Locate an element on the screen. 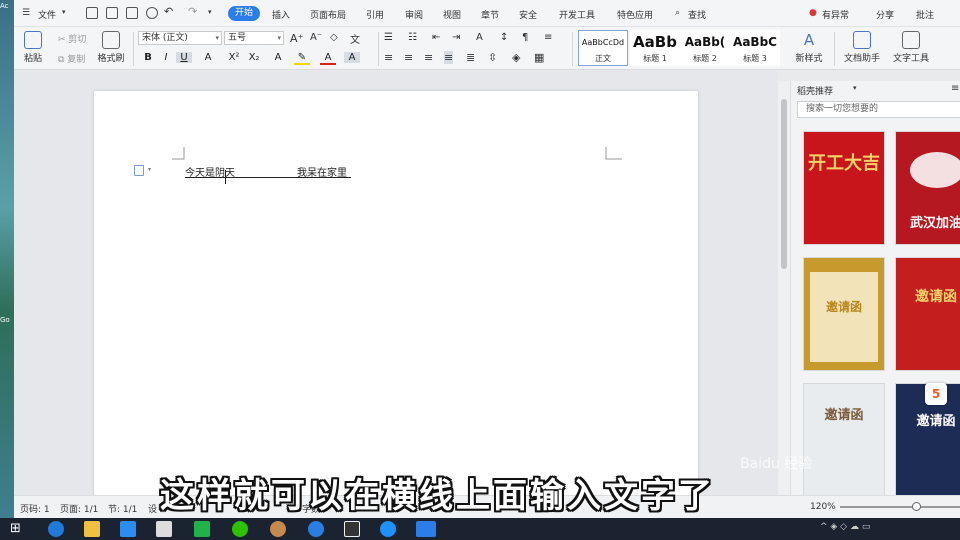 The height and width of the screenshot is (540, 960). store-icon is located at coordinates (128, 529).